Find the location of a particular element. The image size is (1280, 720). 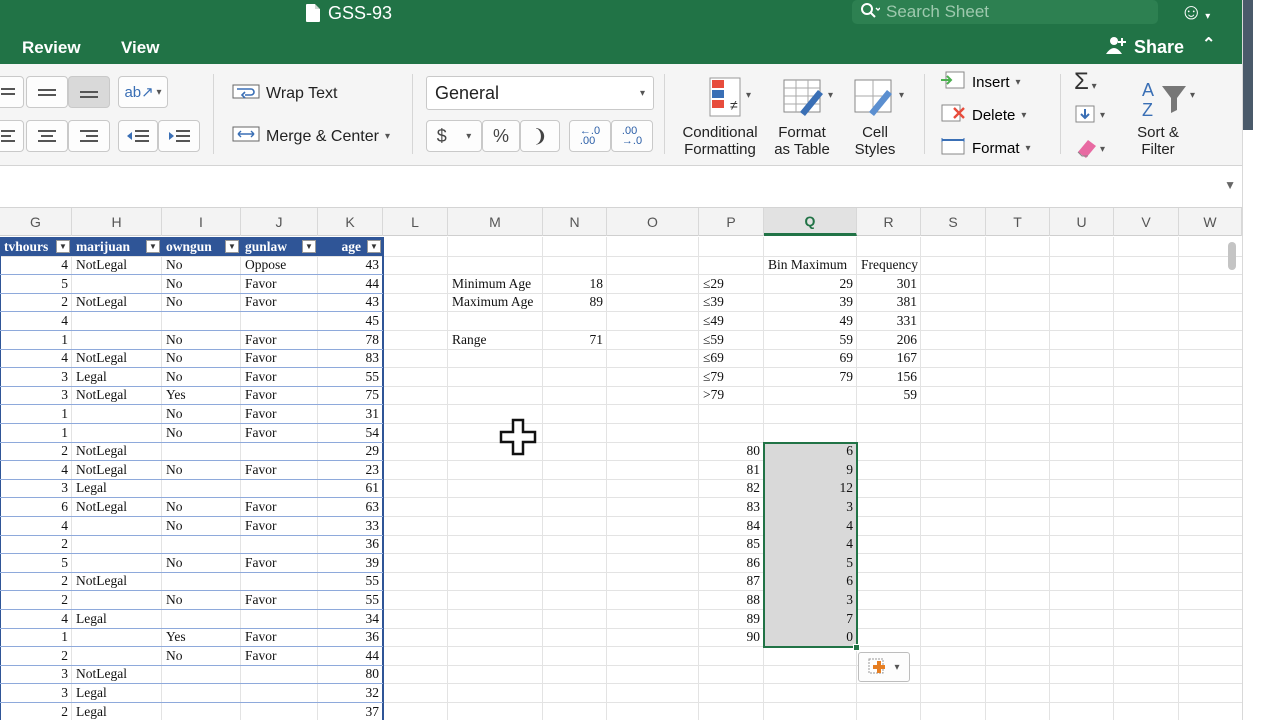

cell-styles-button: ▾ Cell Styles is located at coordinates (875, 116).